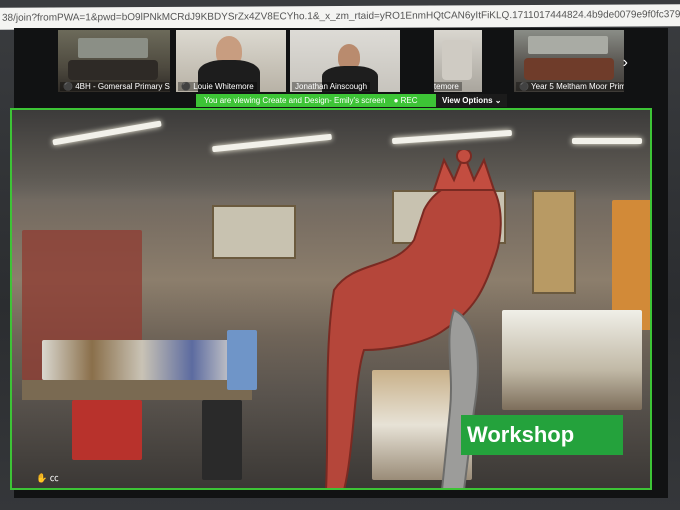 Image resolution: width=680 pixels, height=510 pixels. What do you see at coordinates (54, 478) in the screenshot?
I see `cc-icon: ㏄` at bounding box center [54, 478].